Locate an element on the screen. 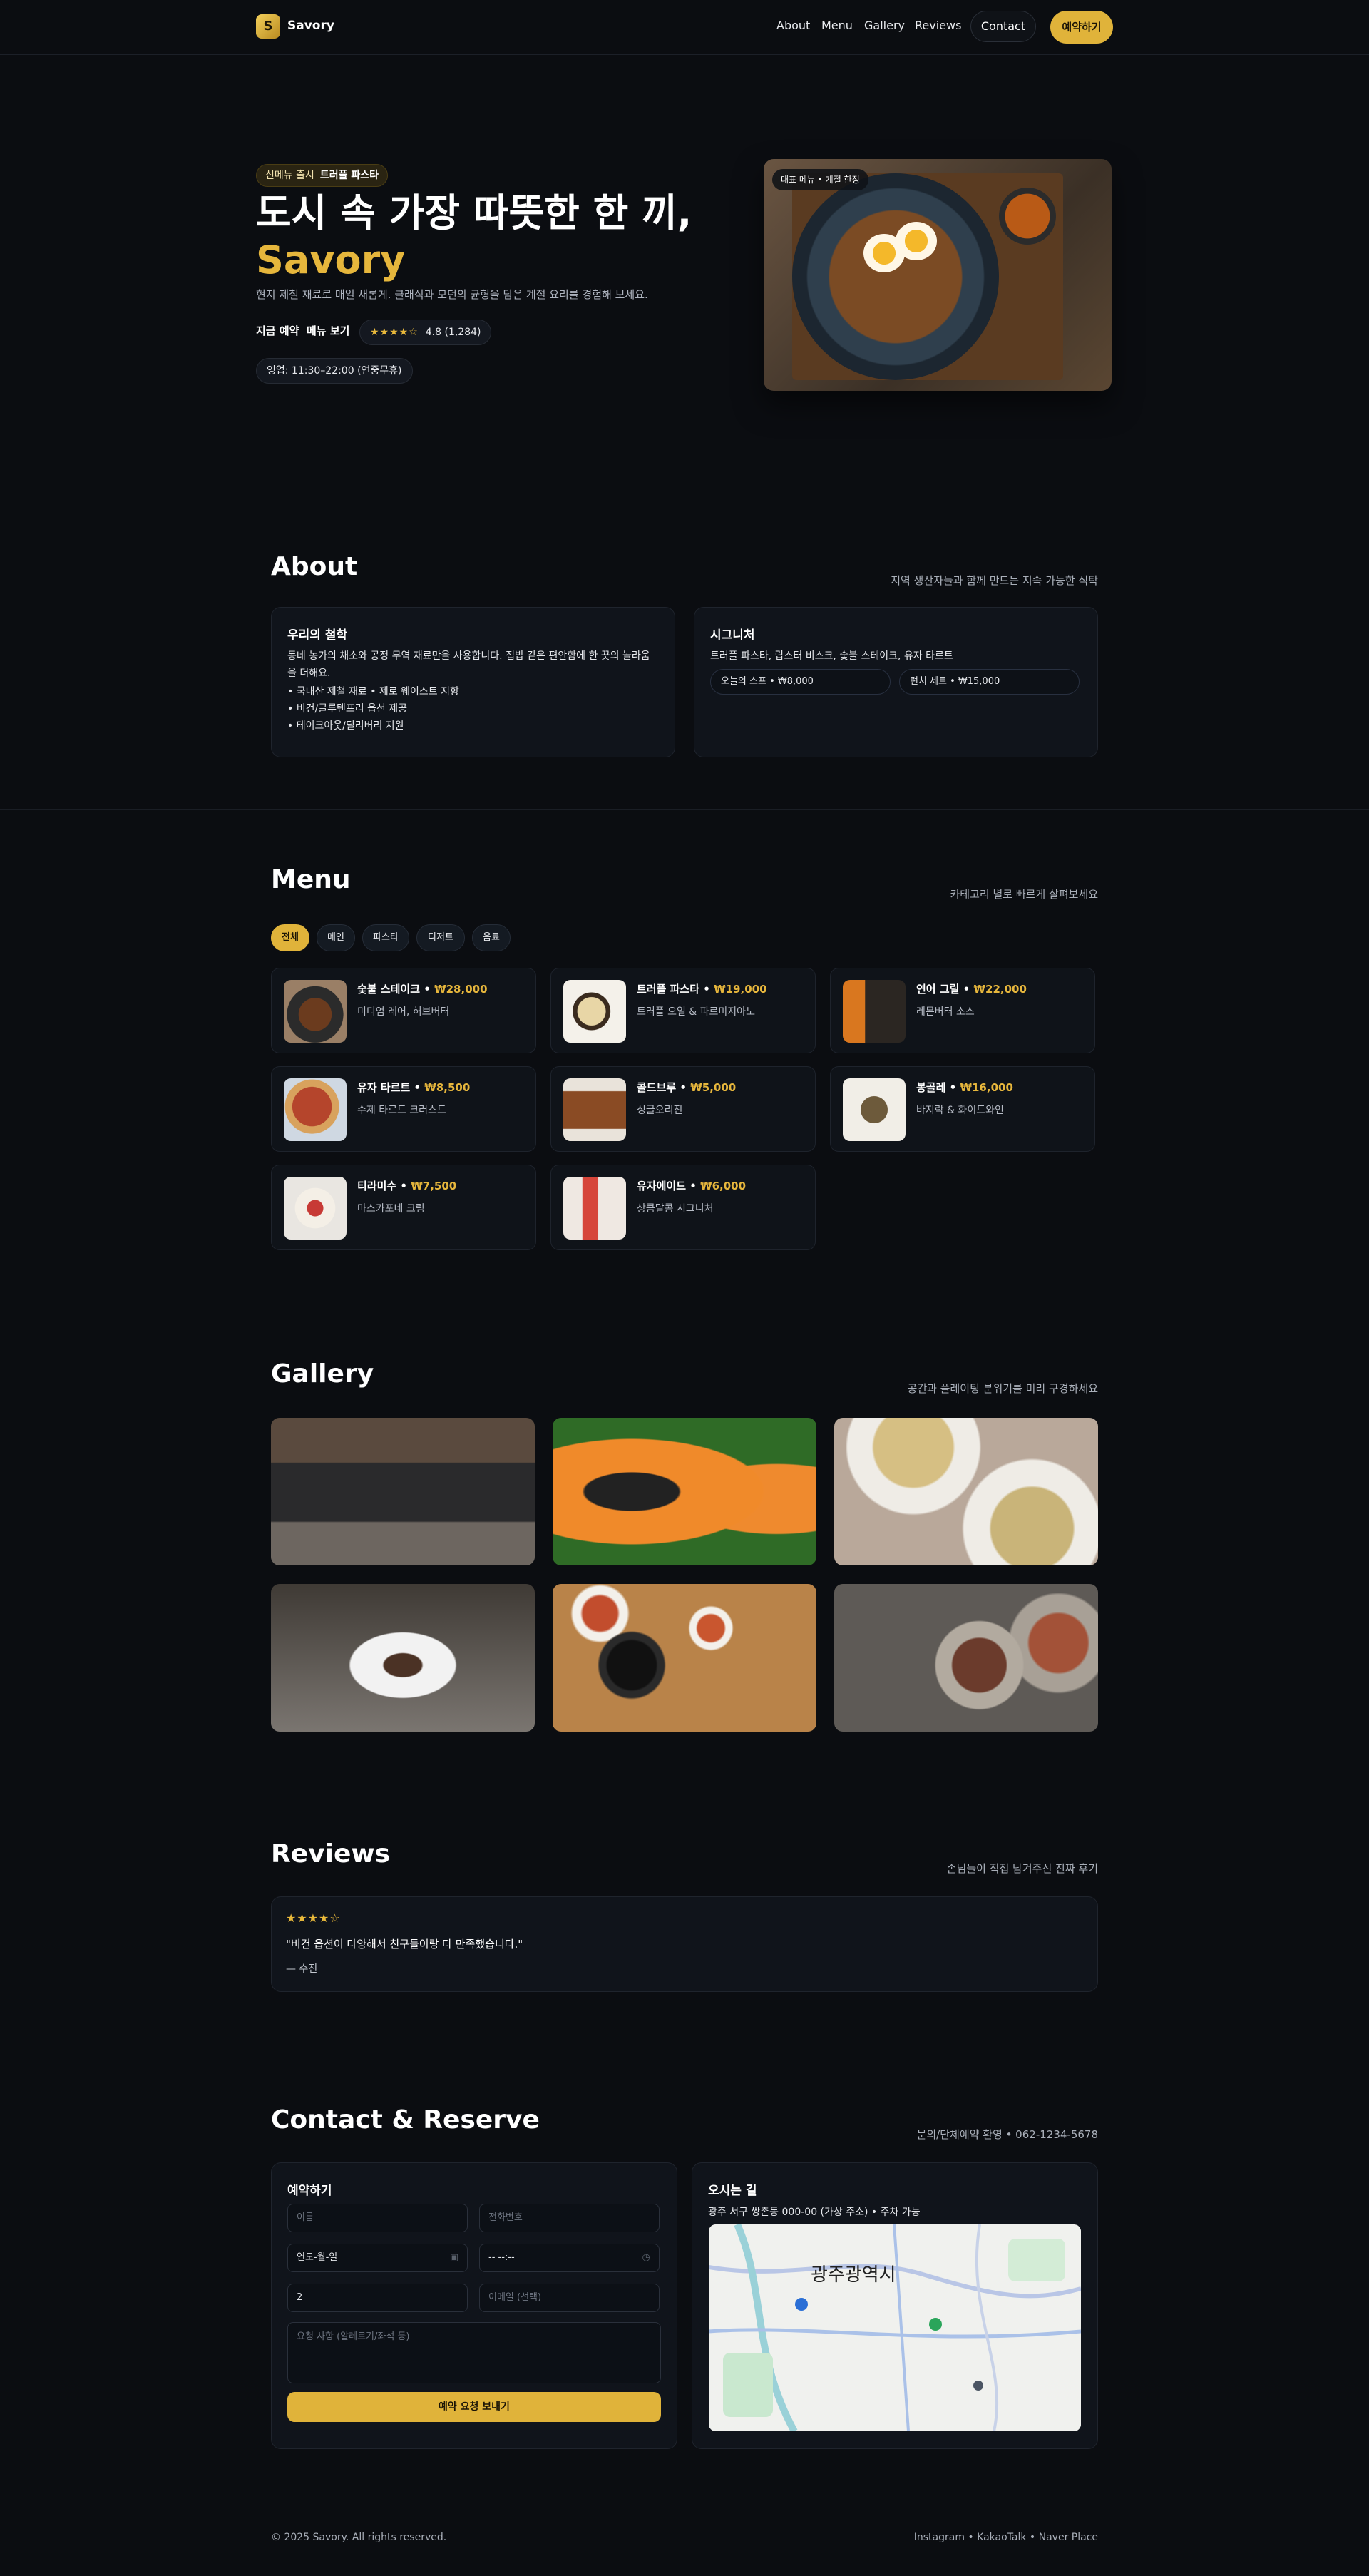 The image size is (1369, 2576). time-value: -- --:-- is located at coordinates (501, 2257).